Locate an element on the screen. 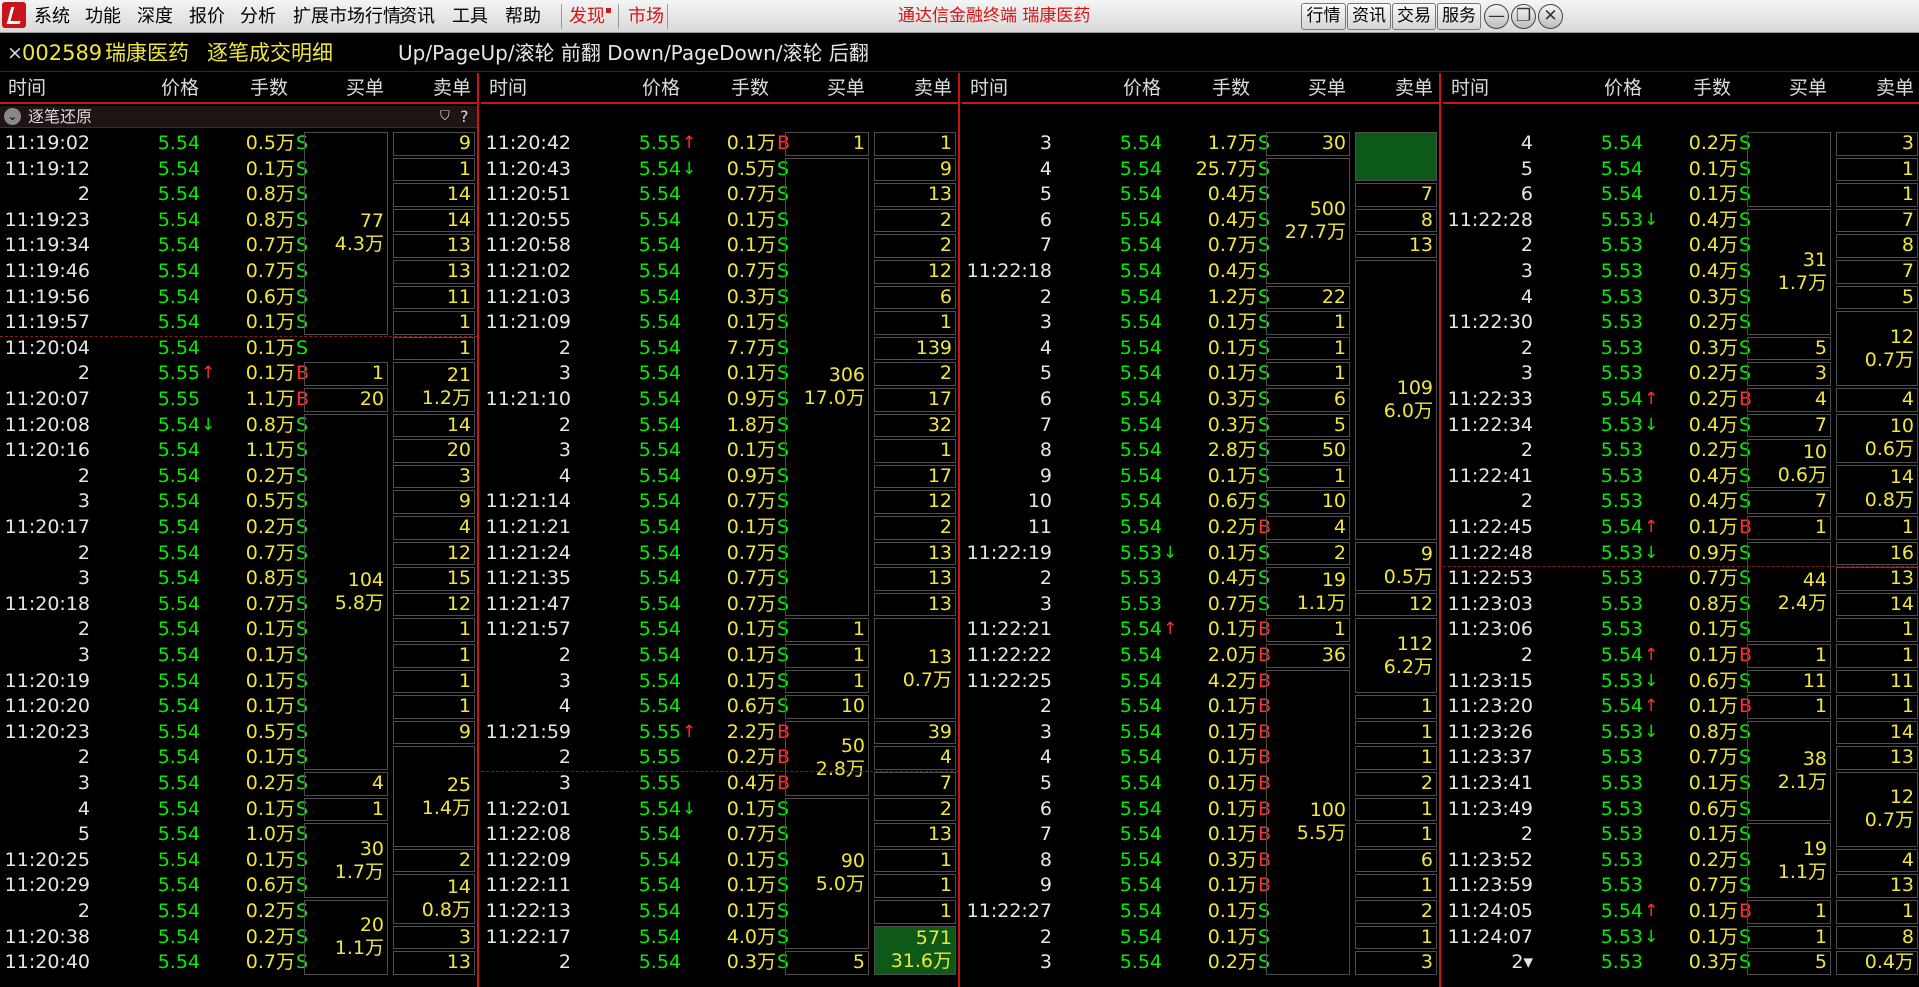 The height and width of the screenshot is (987, 1919). minute-divider is located at coordinates (719, 771).